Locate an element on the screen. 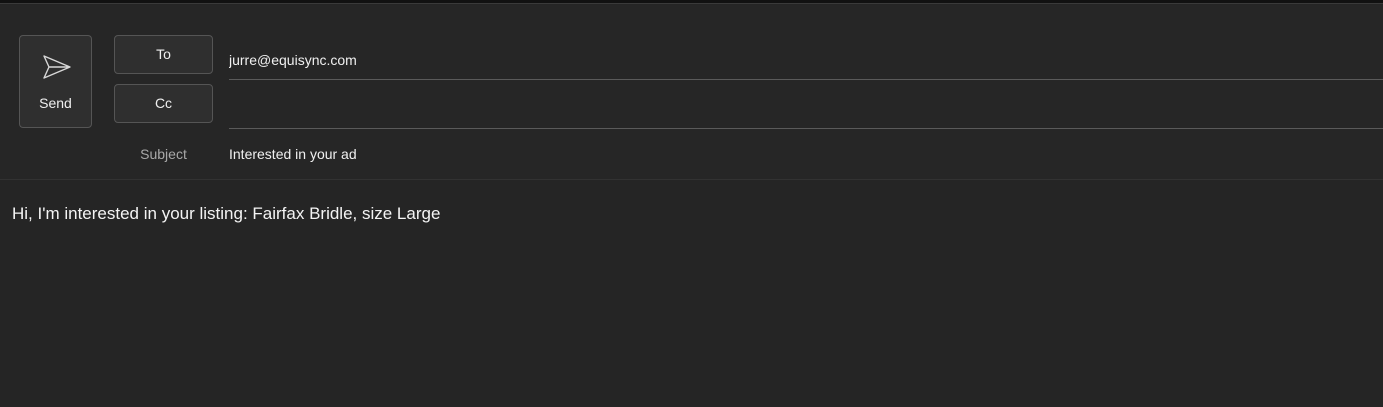 The width and height of the screenshot is (1383, 407). to-button: To is located at coordinates (163, 54).